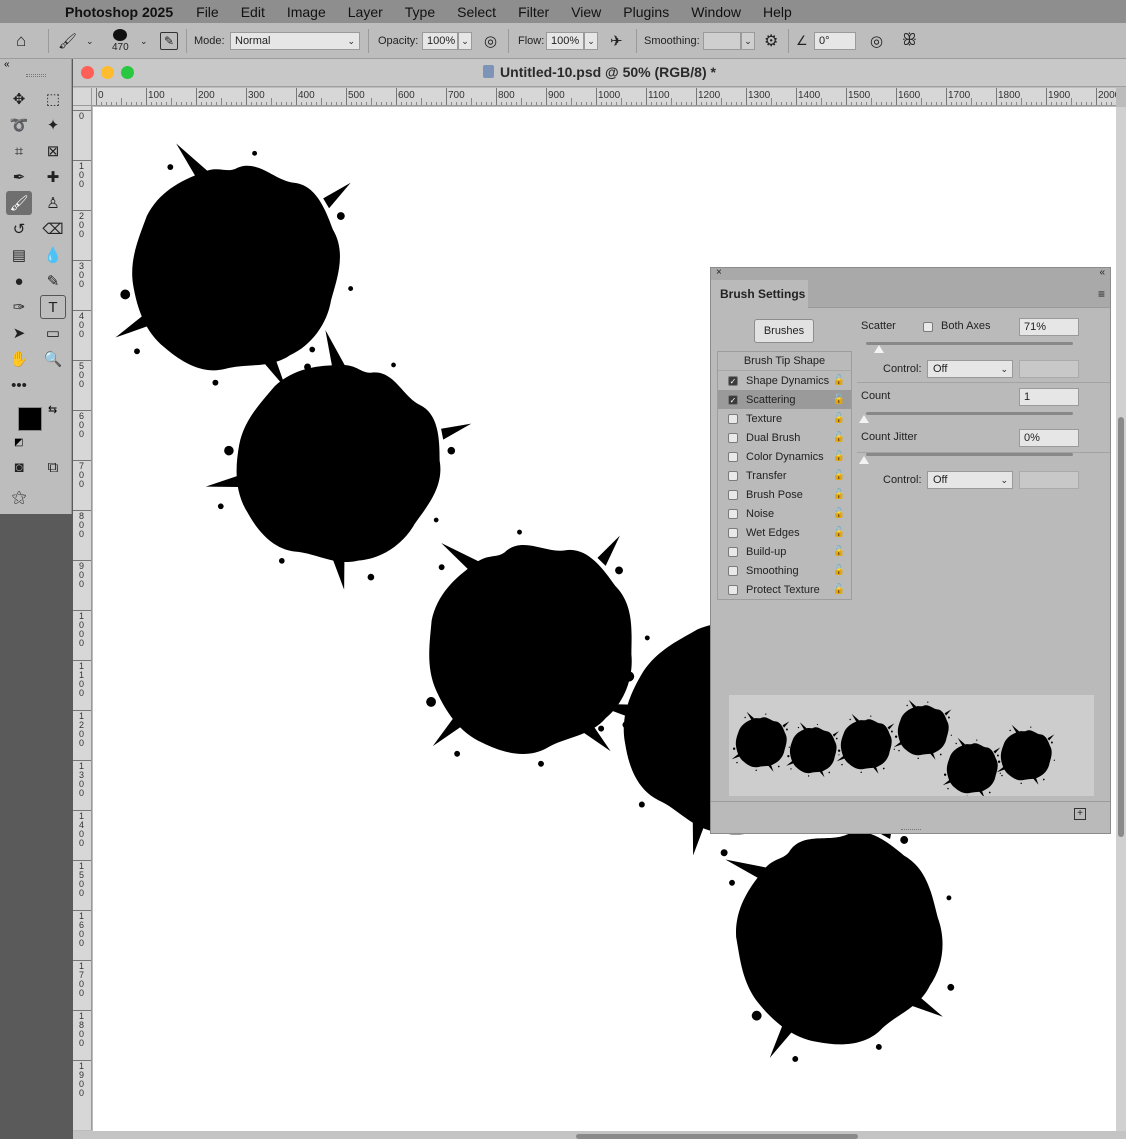  What do you see at coordinates (53, 203) in the screenshot?
I see `clone-stamp-tool-icon: ♙` at bounding box center [53, 203].